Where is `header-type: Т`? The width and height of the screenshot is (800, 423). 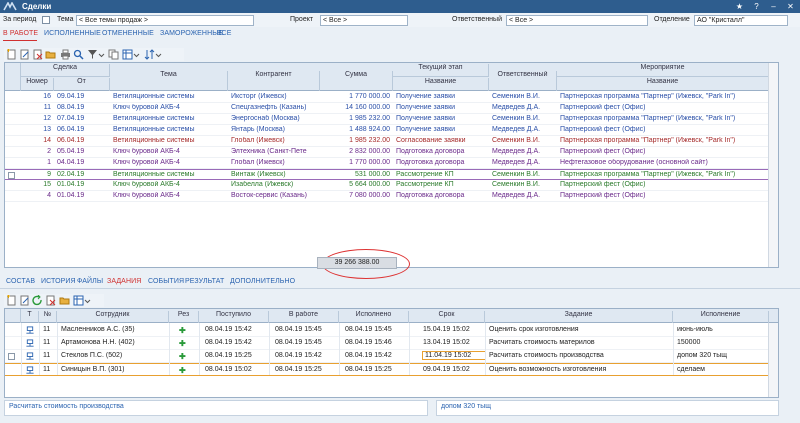
header-type: Т is located at coordinates (30, 317).